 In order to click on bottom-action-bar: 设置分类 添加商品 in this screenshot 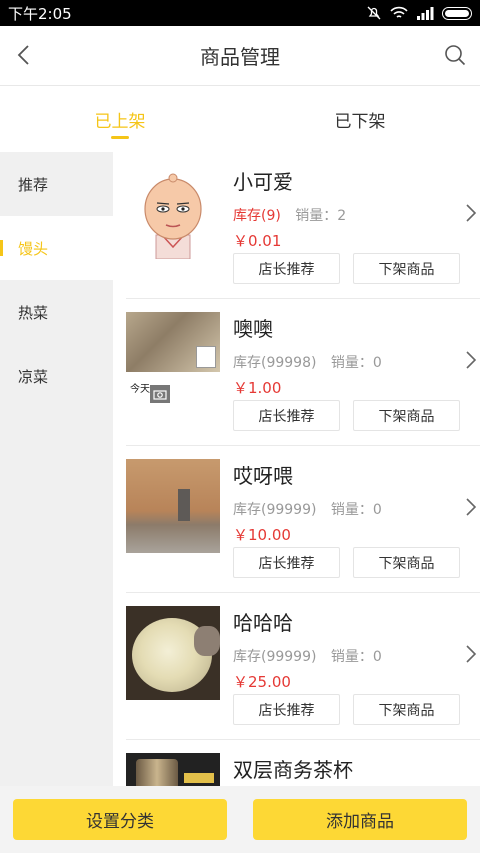, I will do `click(240, 819)`.